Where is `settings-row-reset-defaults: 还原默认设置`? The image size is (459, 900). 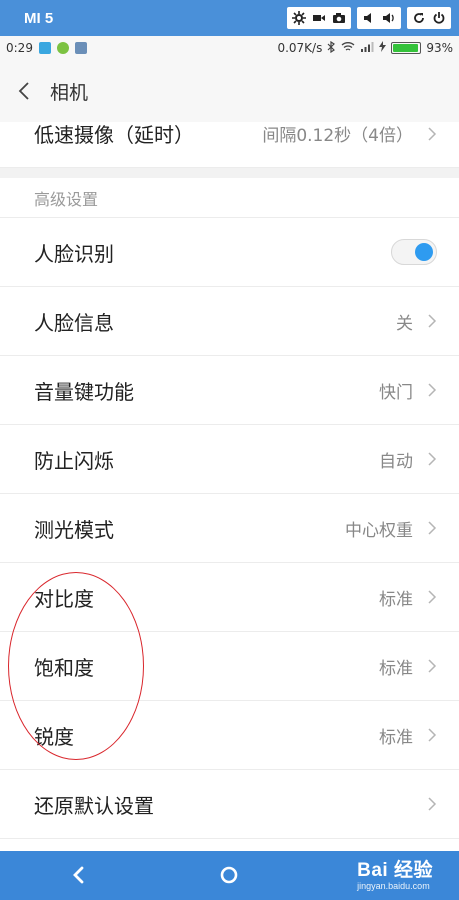 settings-row-reset-defaults: 还原默认设置 is located at coordinates (229, 804).